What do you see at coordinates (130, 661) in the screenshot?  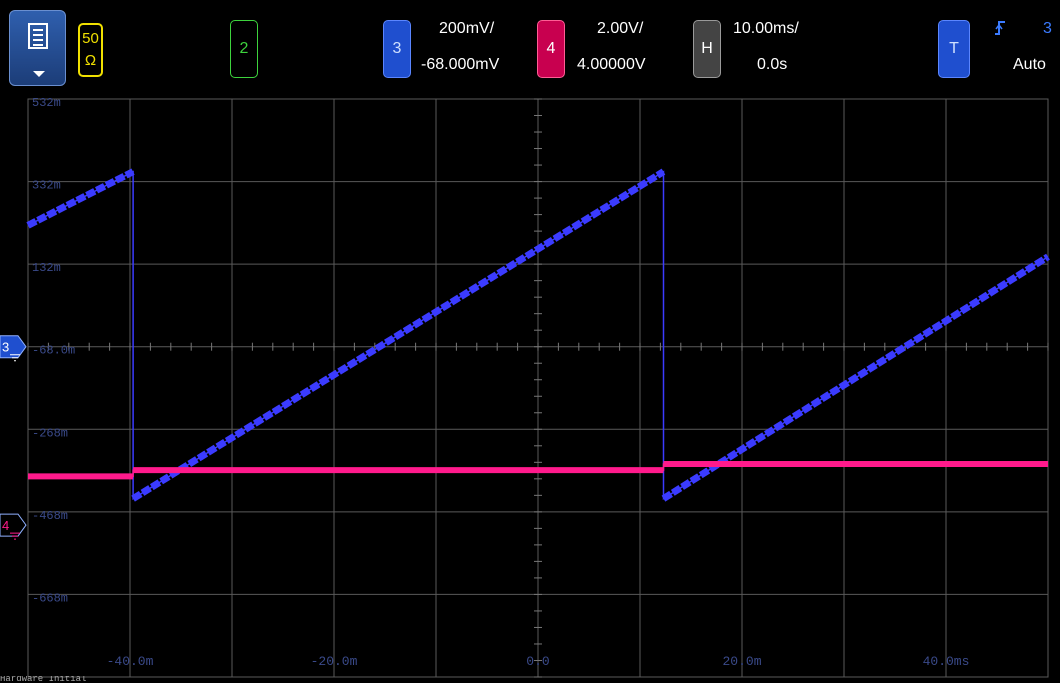 I see `x-axis-label: -40.0m` at bounding box center [130, 661].